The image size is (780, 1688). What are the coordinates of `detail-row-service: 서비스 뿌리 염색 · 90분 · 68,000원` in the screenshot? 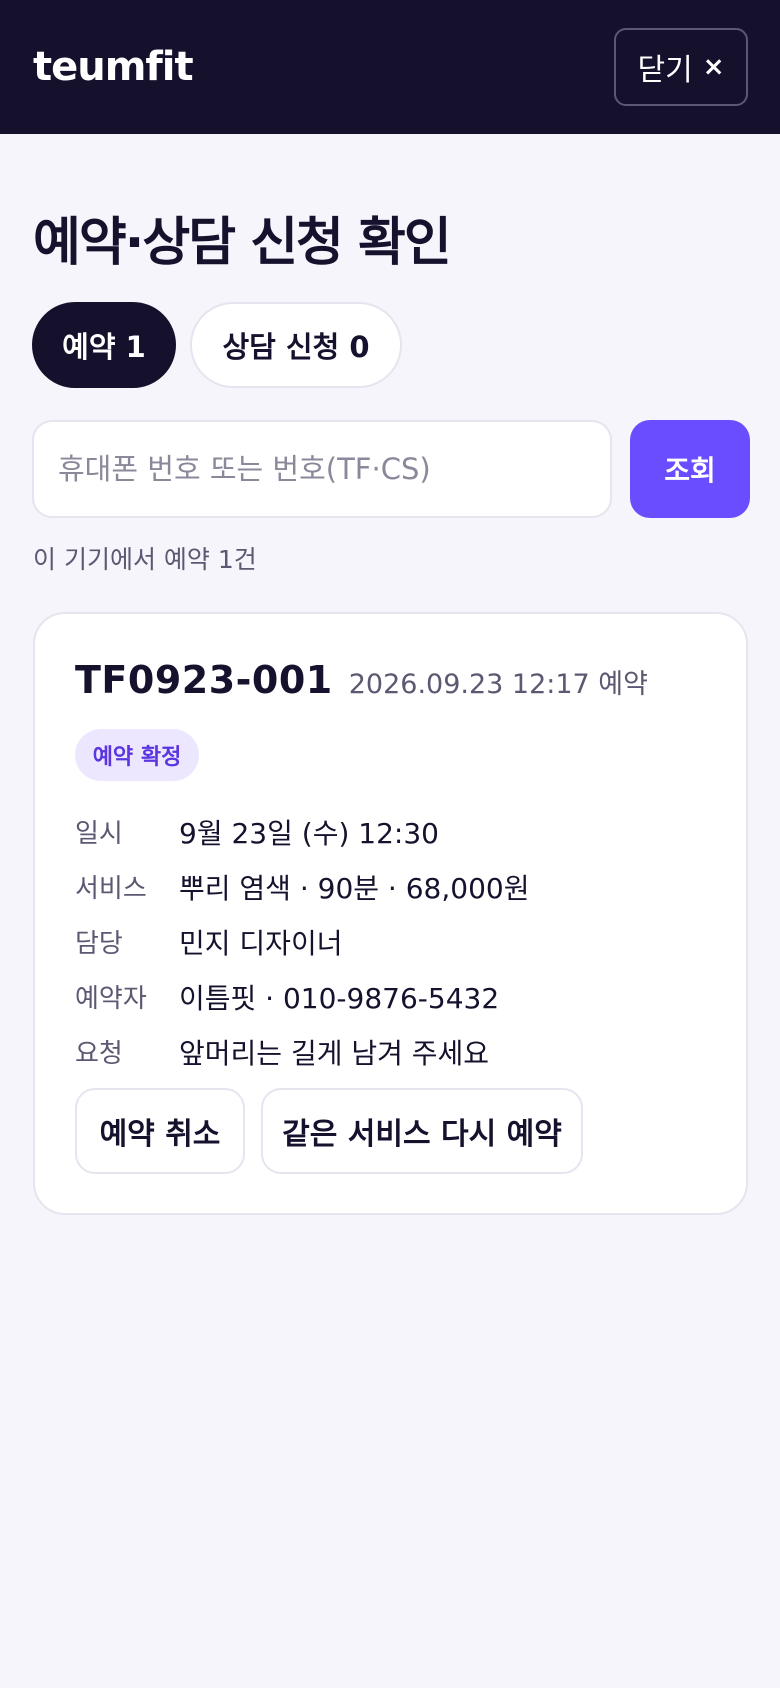 It's located at (302, 886).